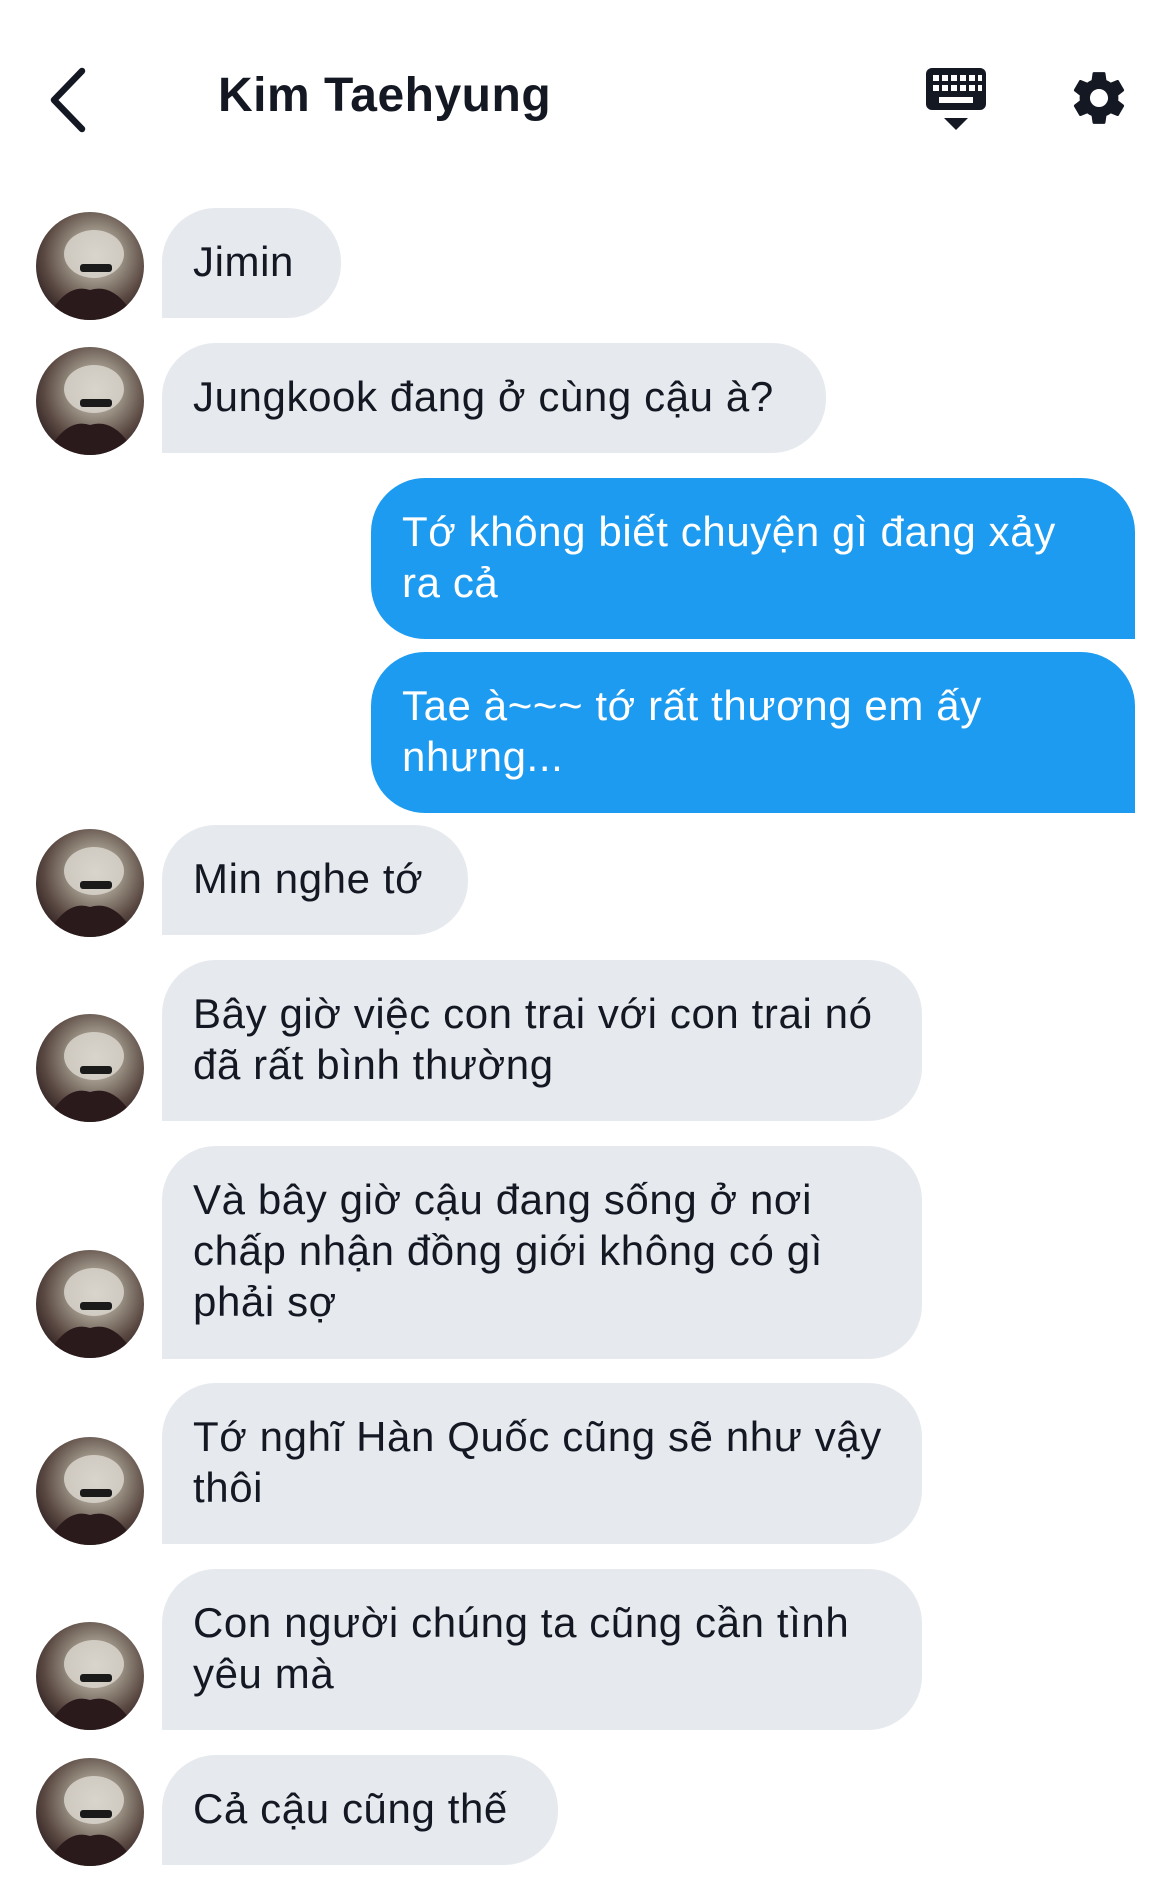 This screenshot has height=1879, width=1170. Describe the element at coordinates (385, 95) in the screenshot. I see `contact-name: Kim Taehyung` at that location.